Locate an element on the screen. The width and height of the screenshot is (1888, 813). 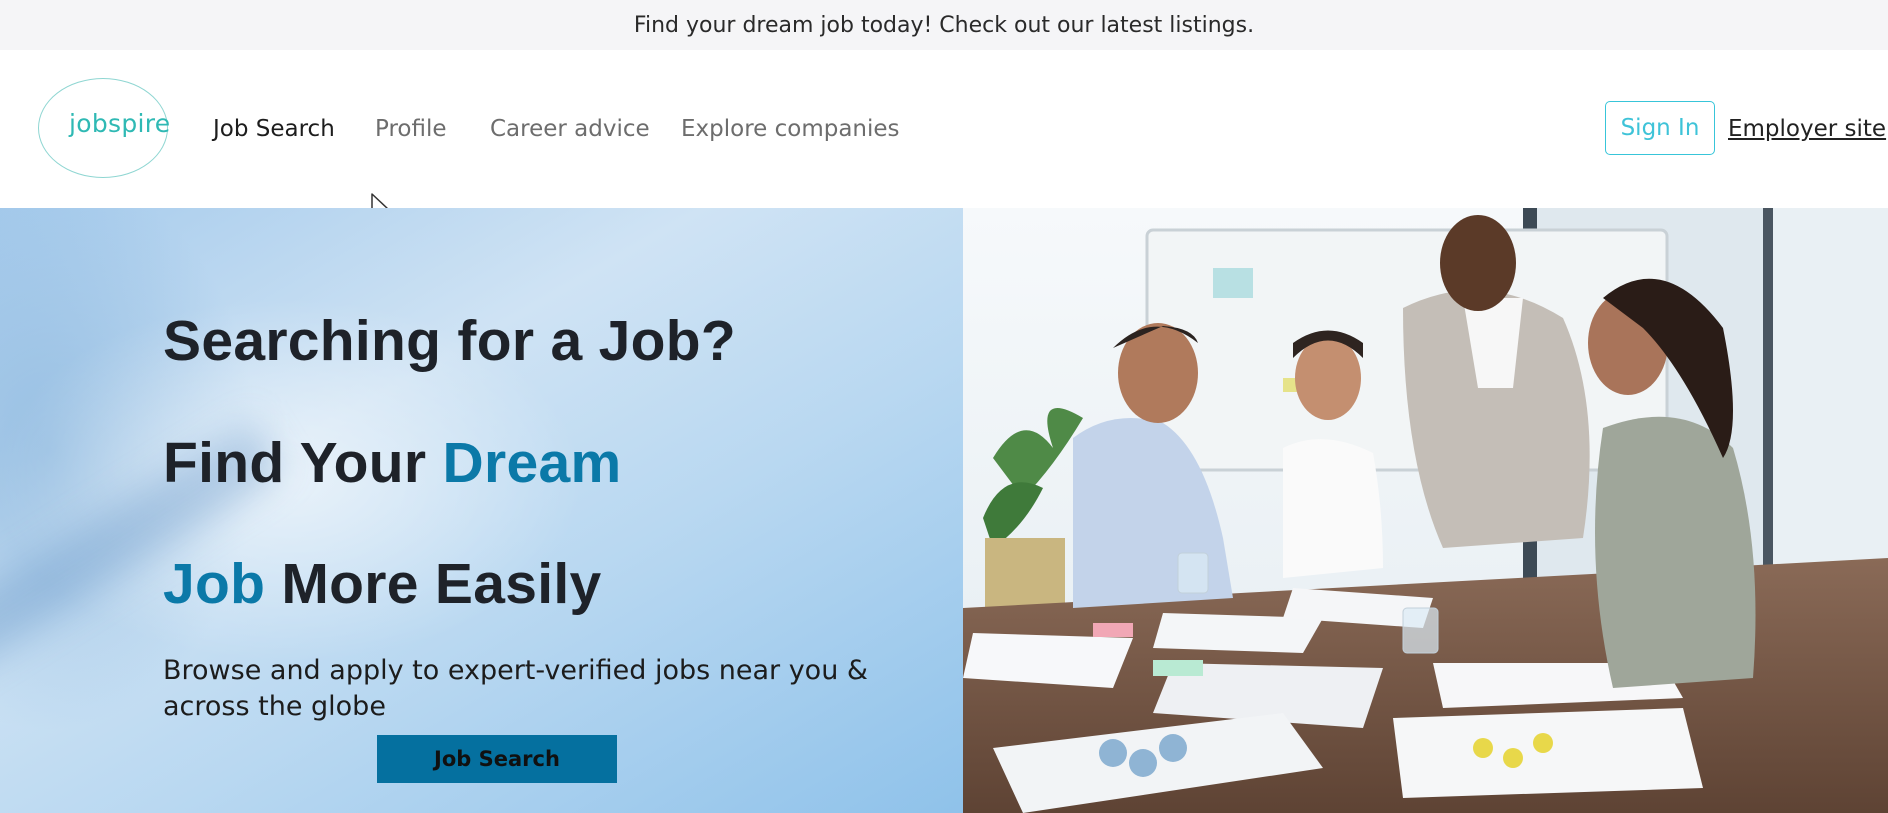
nav-explore-companies: Explore companies is located at coordinates (790, 129).